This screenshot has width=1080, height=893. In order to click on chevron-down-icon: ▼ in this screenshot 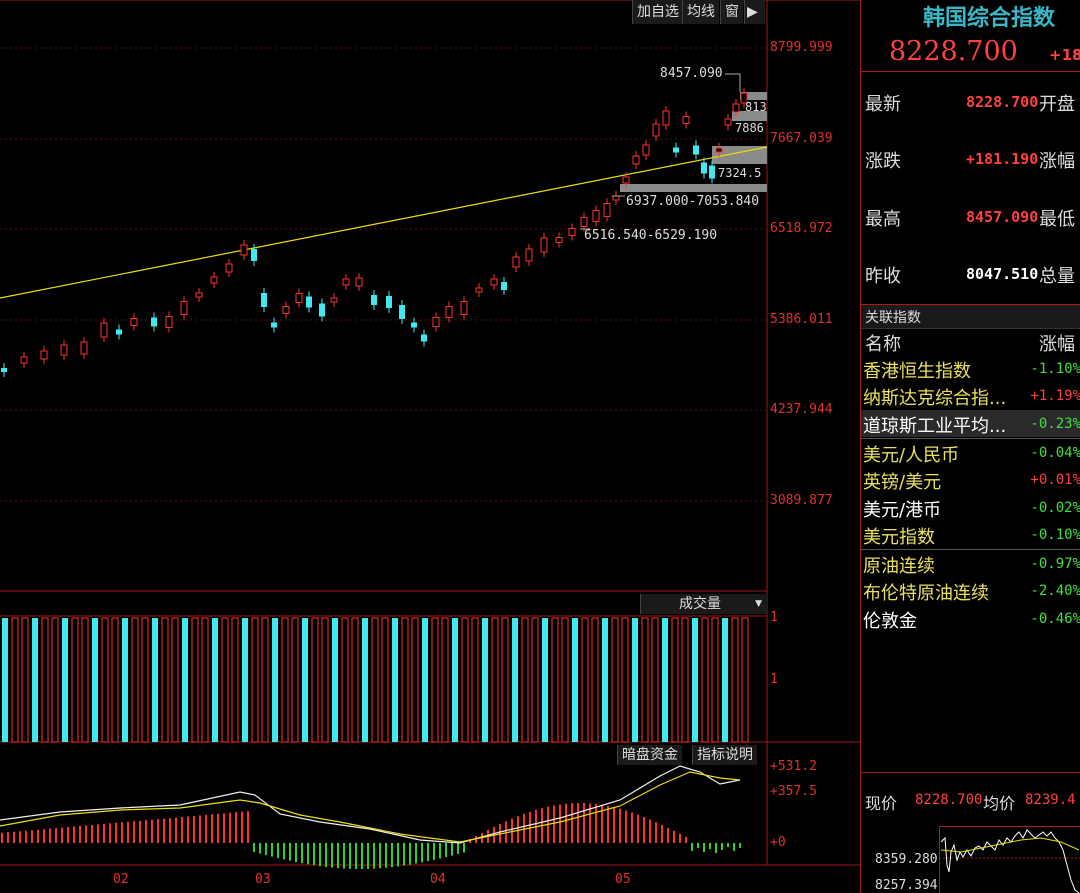, I will do `click(758, 604)`.